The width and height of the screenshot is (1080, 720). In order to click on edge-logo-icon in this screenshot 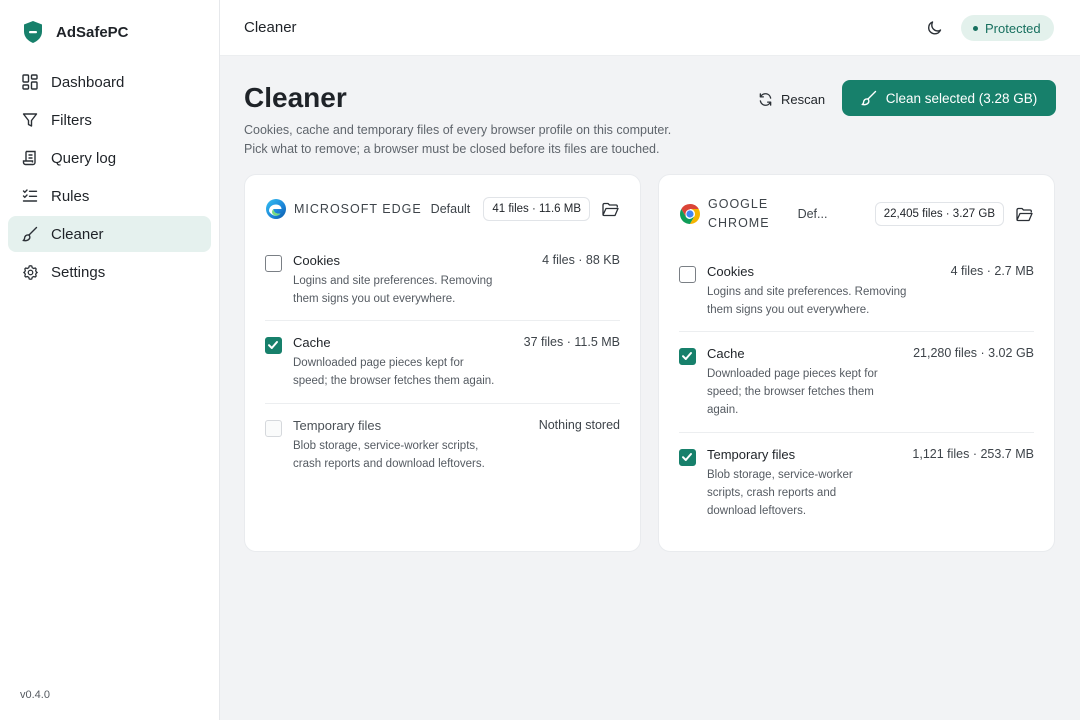, I will do `click(276, 209)`.